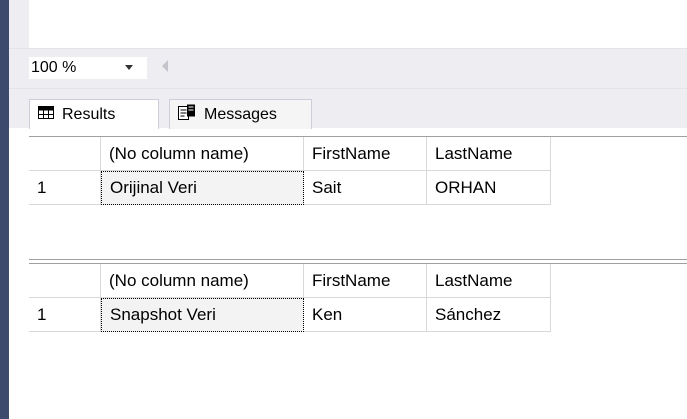 The width and height of the screenshot is (687, 419). Describe the element at coordinates (54, 67) in the screenshot. I see `zoom-value: 100 %` at that location.